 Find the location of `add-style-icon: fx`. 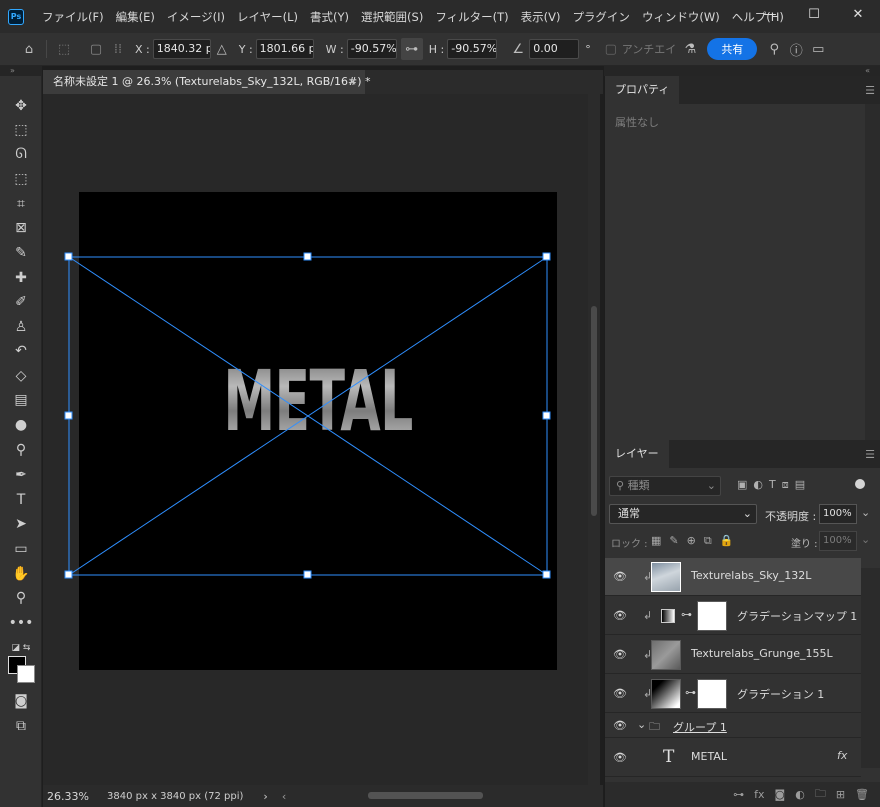

add-style-icon: fx is located at coordinates (759, 794).